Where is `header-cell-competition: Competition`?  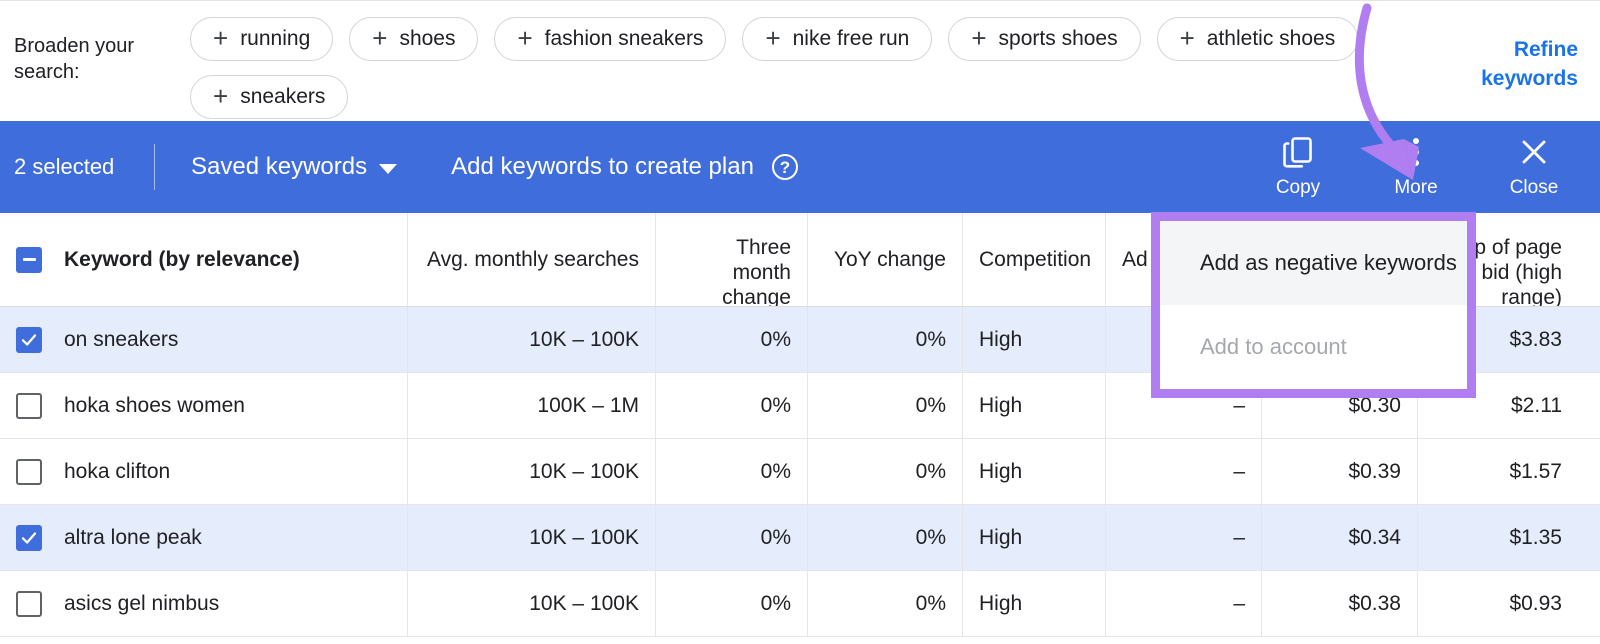
header-cell-competition: Competition is located at coordinates (1034, 259).